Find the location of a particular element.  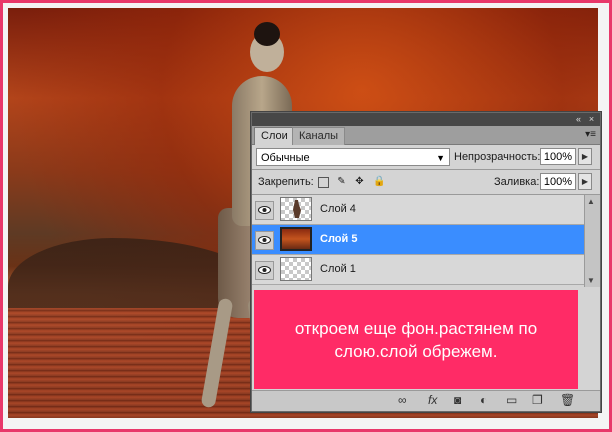

lock-icon: 🔒 is located at coordinates (379, 181).